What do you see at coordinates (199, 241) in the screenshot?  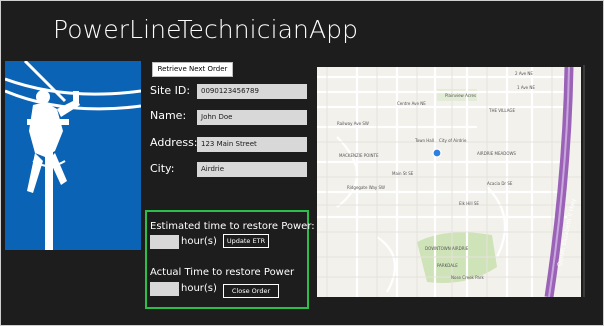 I see `estimated-hours-units: hour(s)` at bounding box center [199, 241].